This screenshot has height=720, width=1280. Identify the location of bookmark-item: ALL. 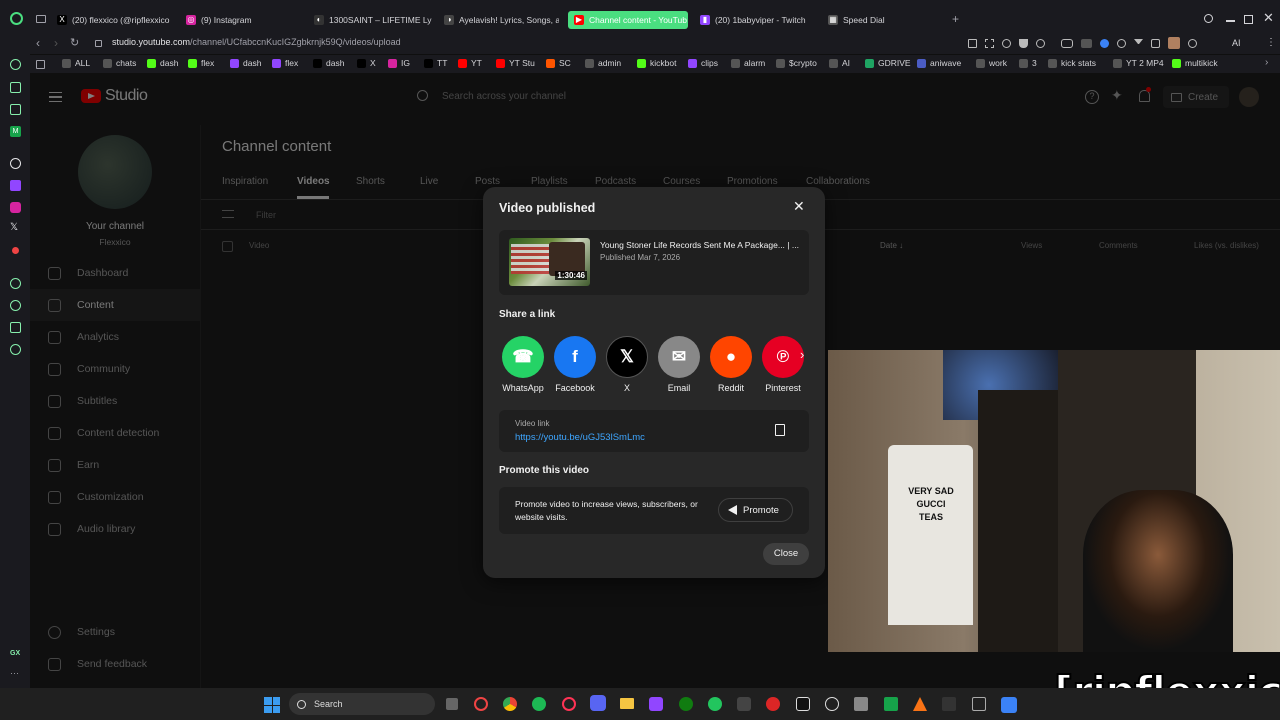
(76, 63).